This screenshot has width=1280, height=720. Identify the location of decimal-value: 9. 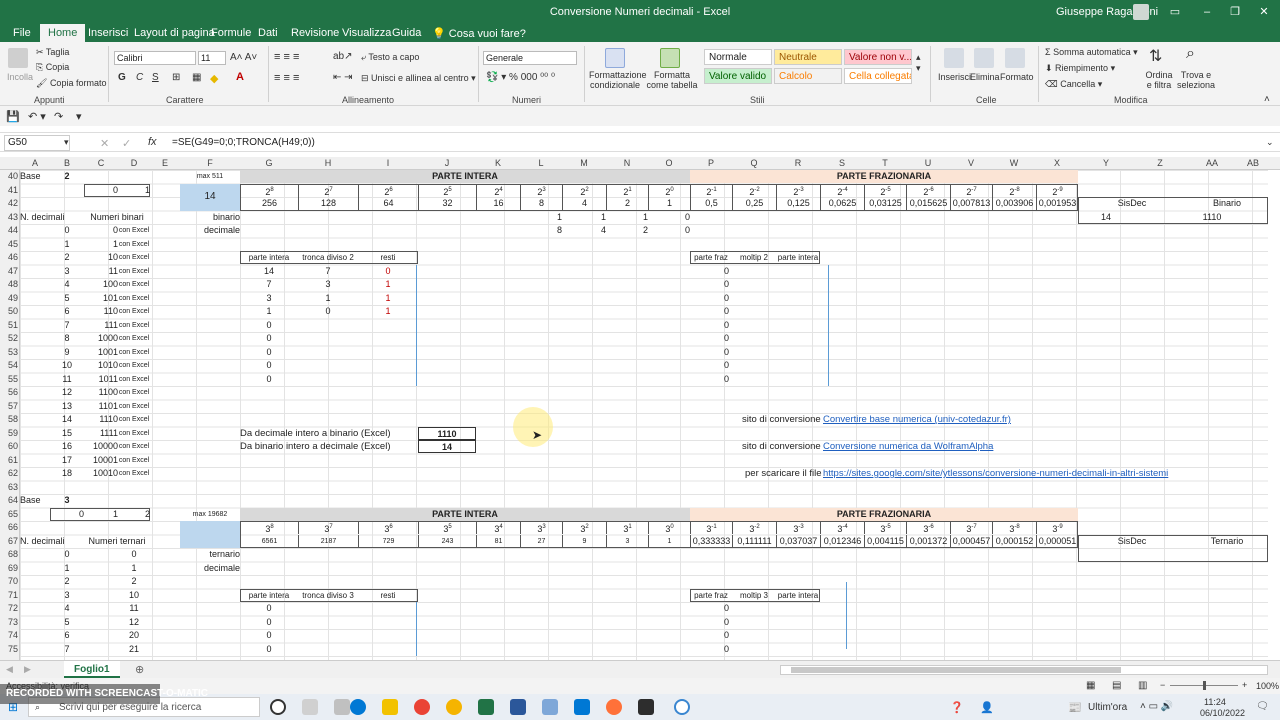
(67, 352).